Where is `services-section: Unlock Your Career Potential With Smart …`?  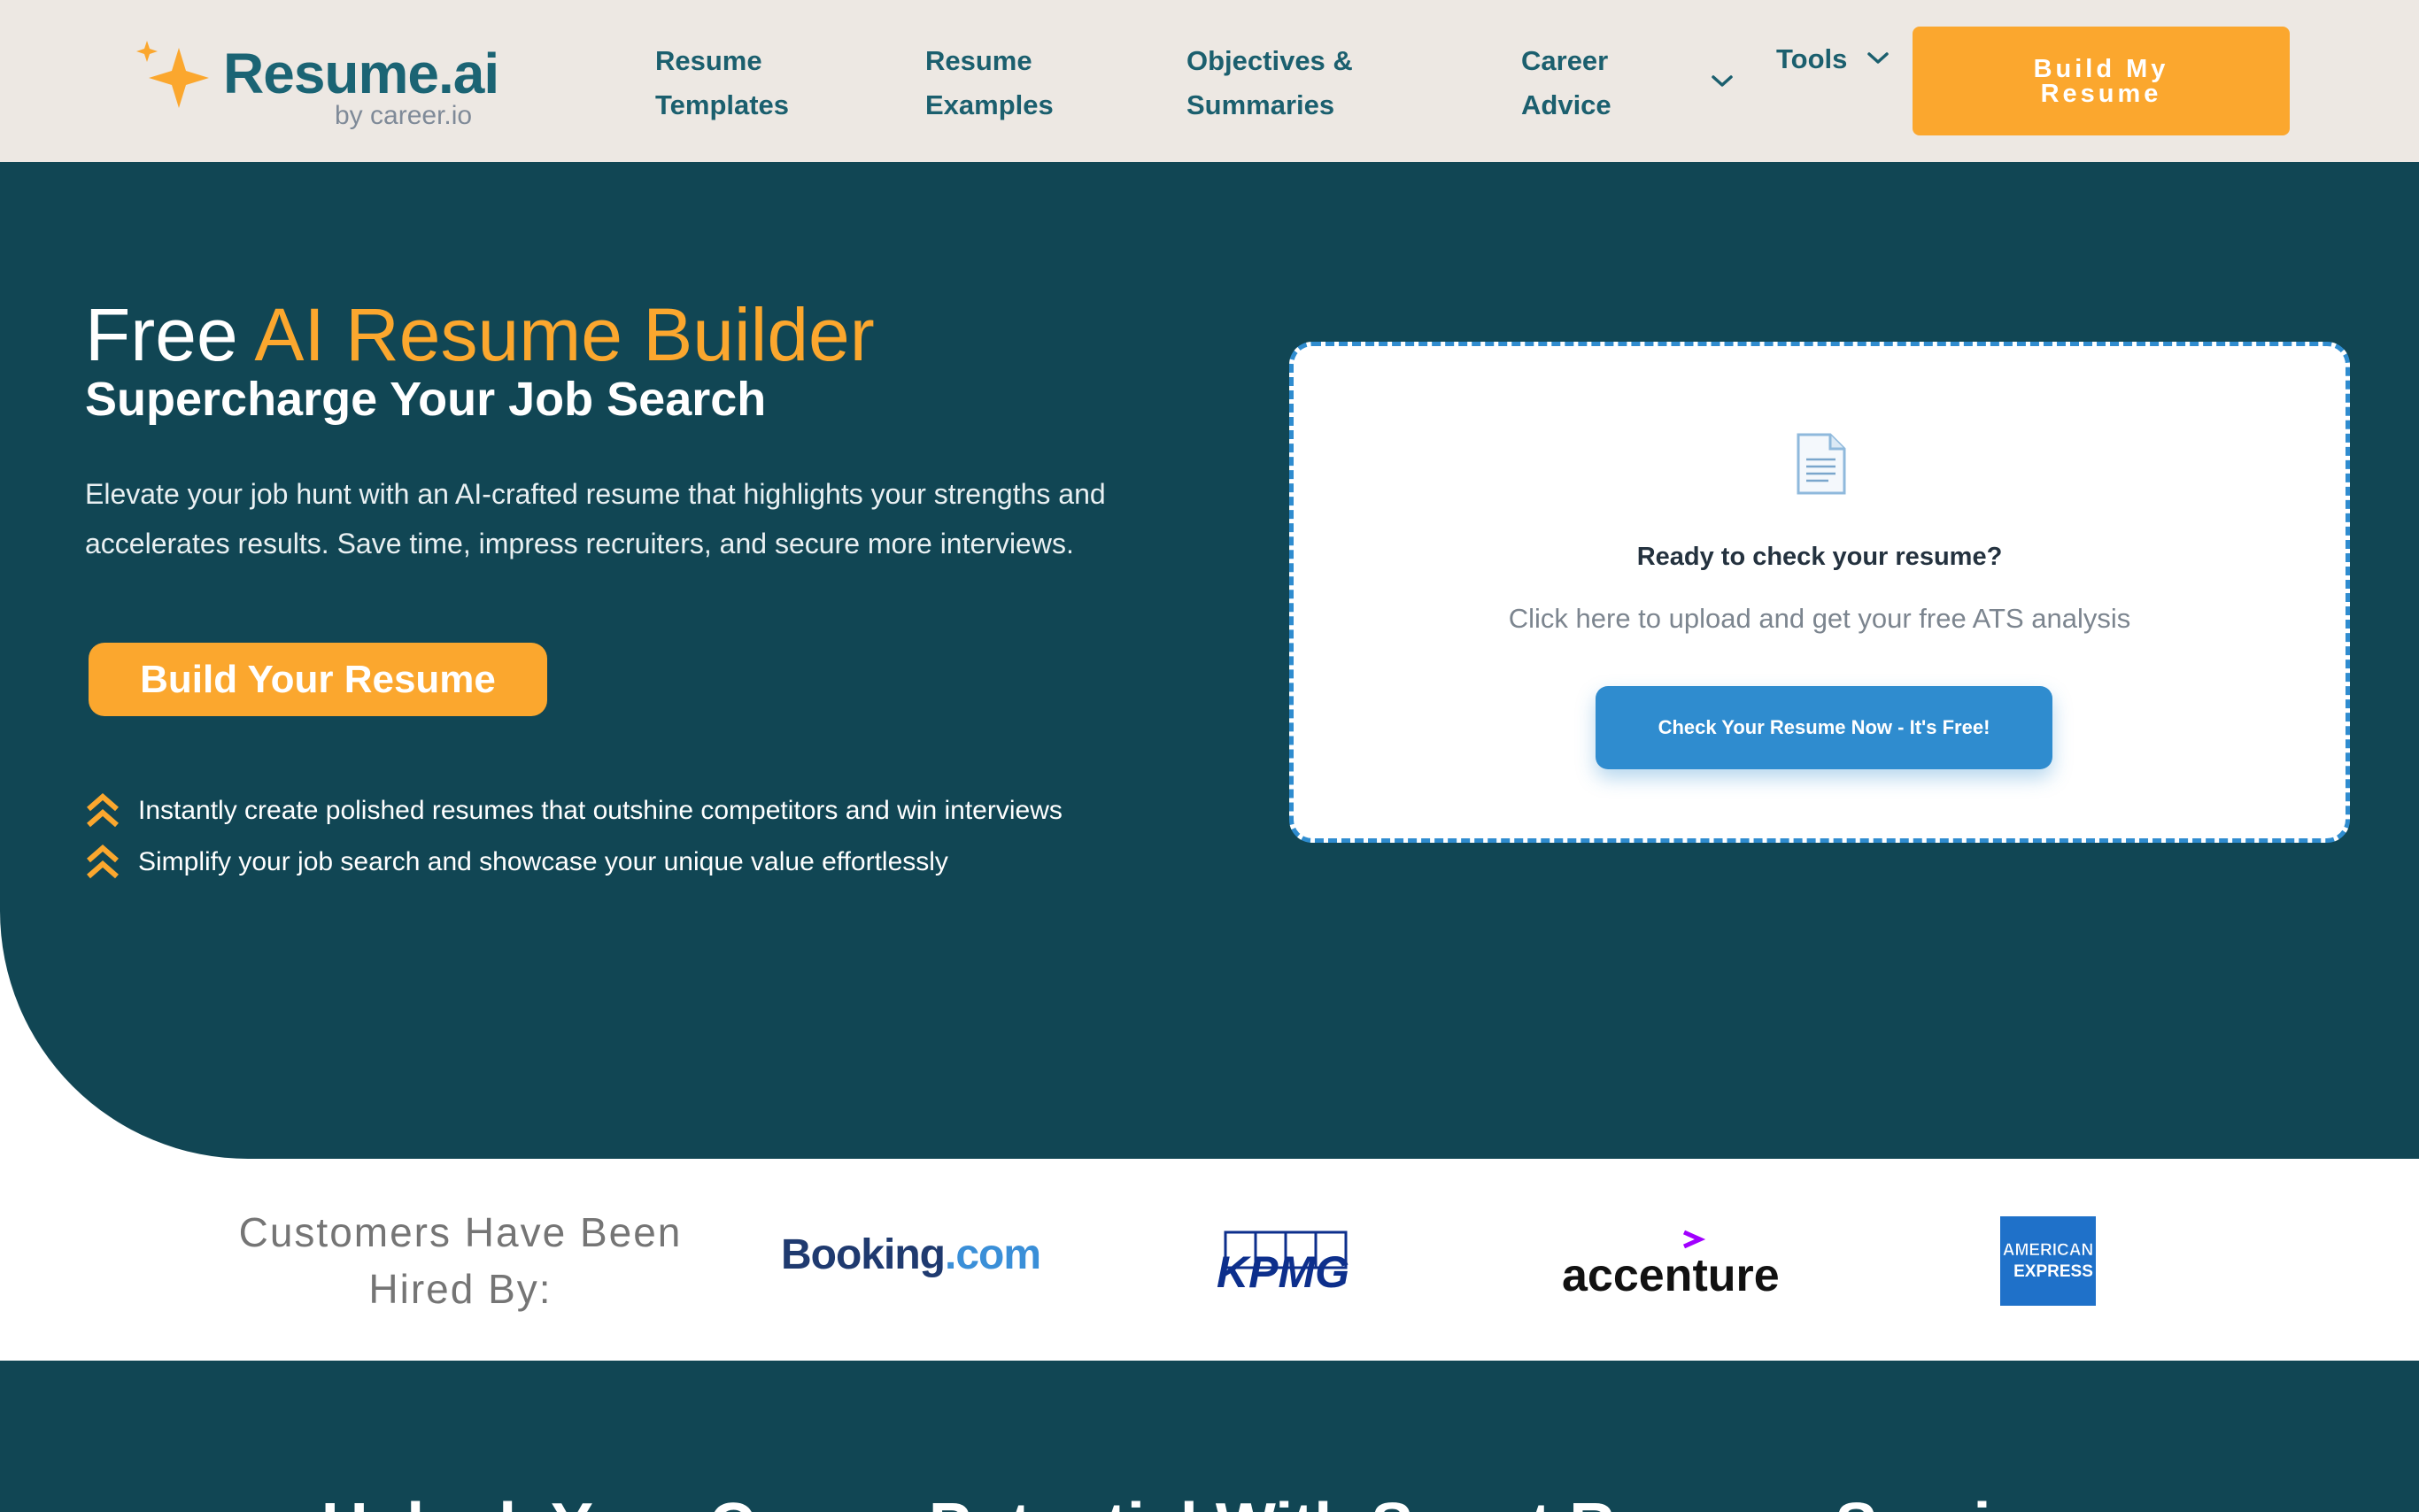 services-section: Unlock Your Career Potential With Smart … is located at coordinates (1209, 1436).